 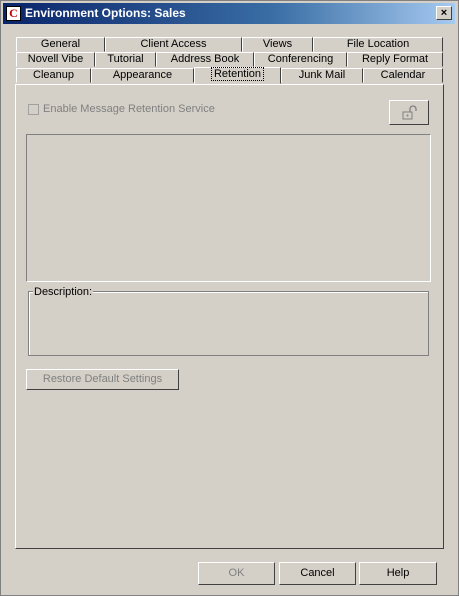 What do you see at coordinates (13, 13) in the screenshot?
I see `app-logo-icon: C` at bounding box center [13, 13].